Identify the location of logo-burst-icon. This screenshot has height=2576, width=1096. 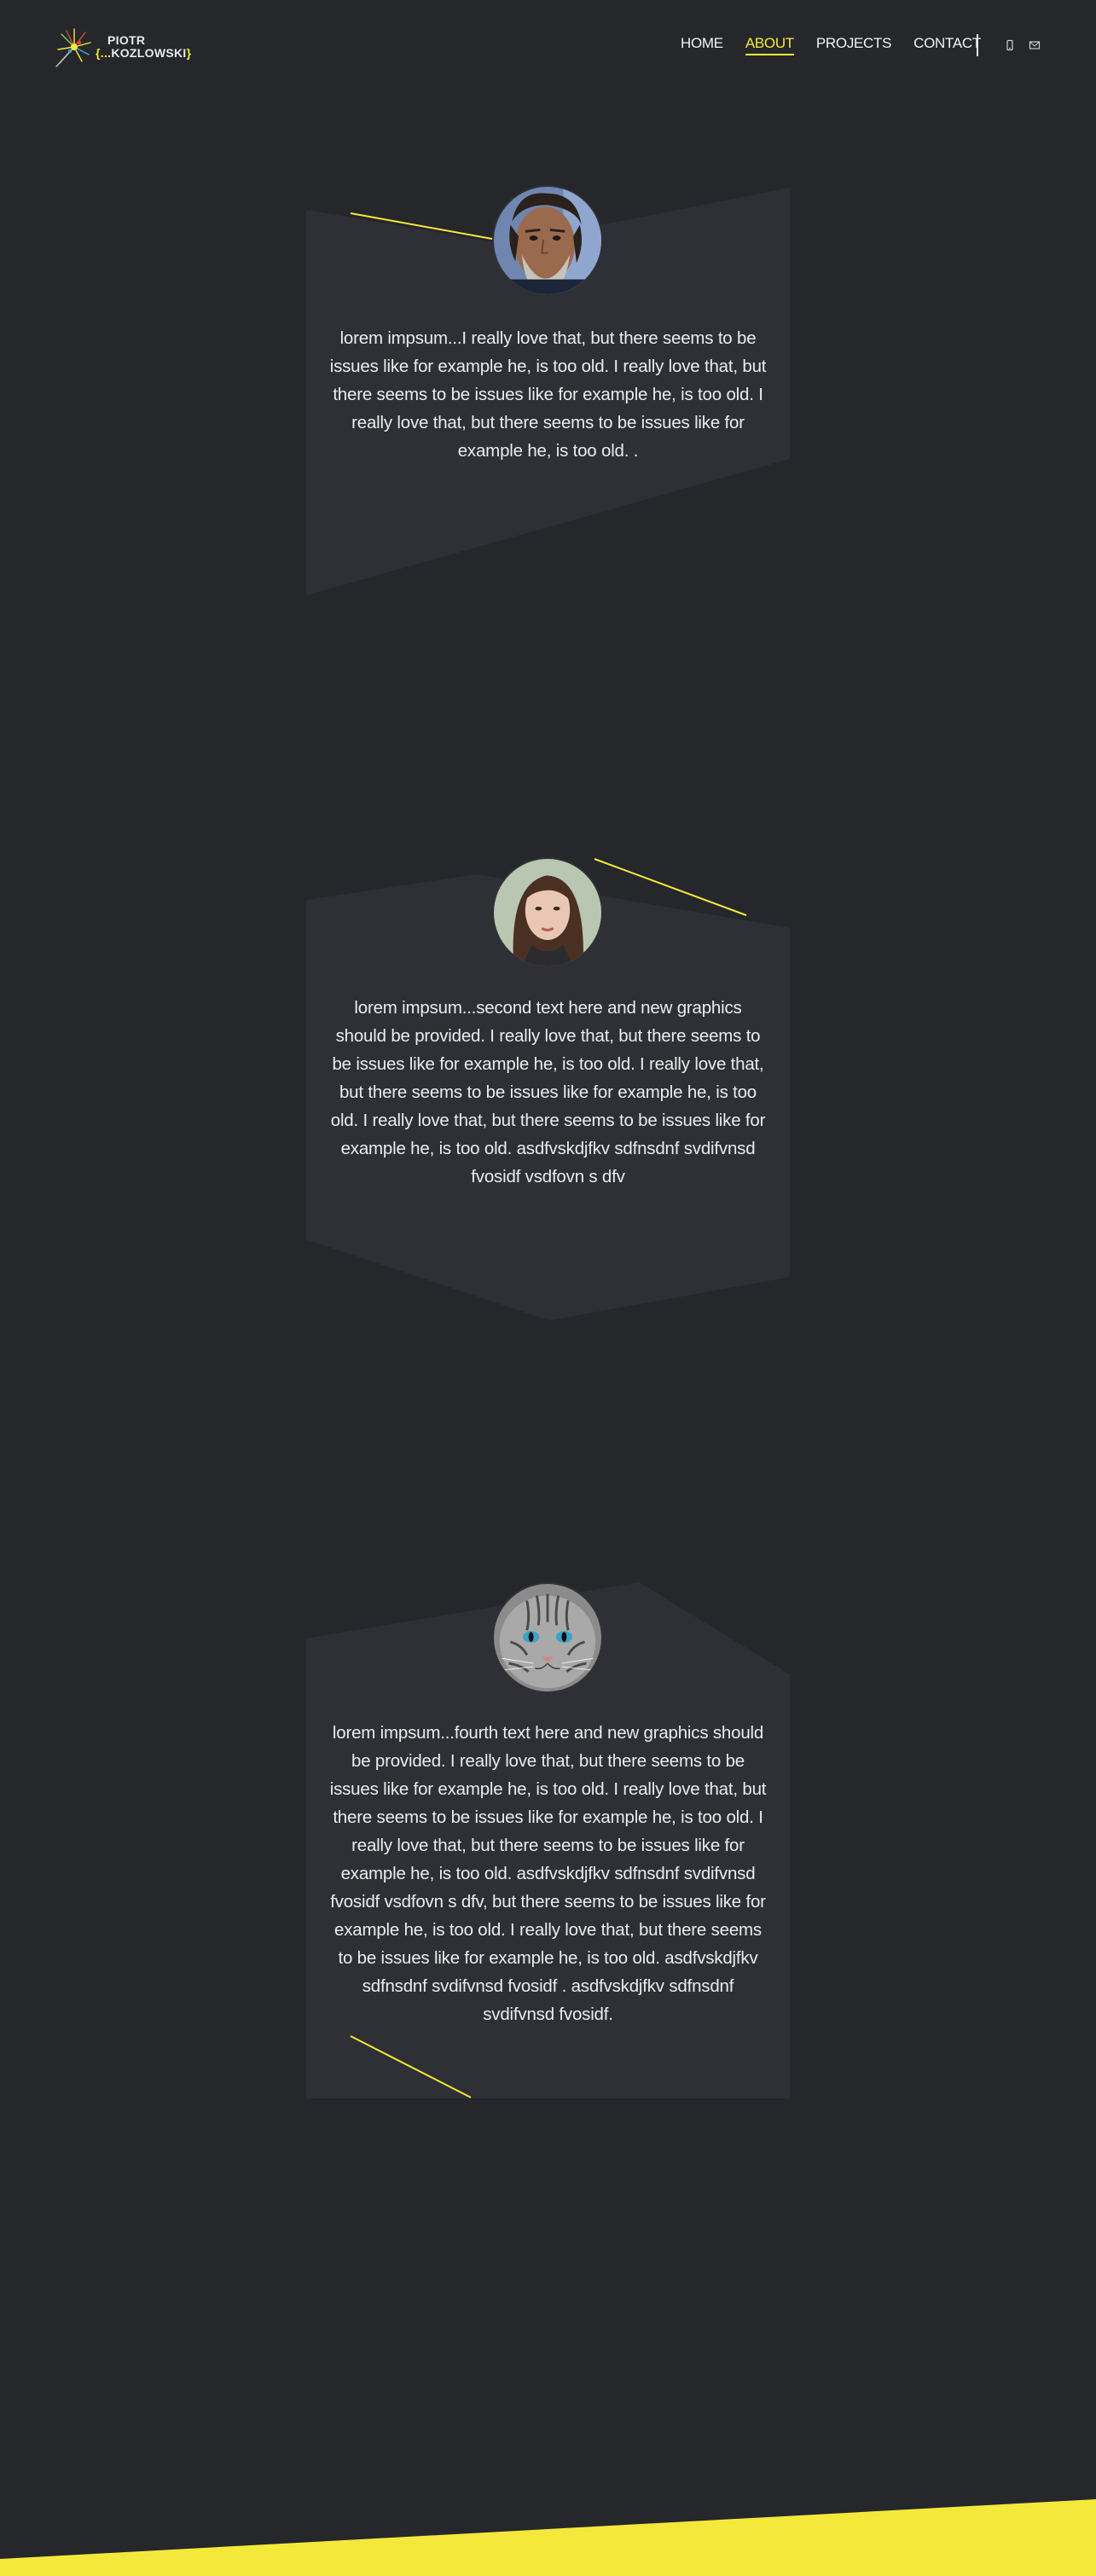
(73, 47).